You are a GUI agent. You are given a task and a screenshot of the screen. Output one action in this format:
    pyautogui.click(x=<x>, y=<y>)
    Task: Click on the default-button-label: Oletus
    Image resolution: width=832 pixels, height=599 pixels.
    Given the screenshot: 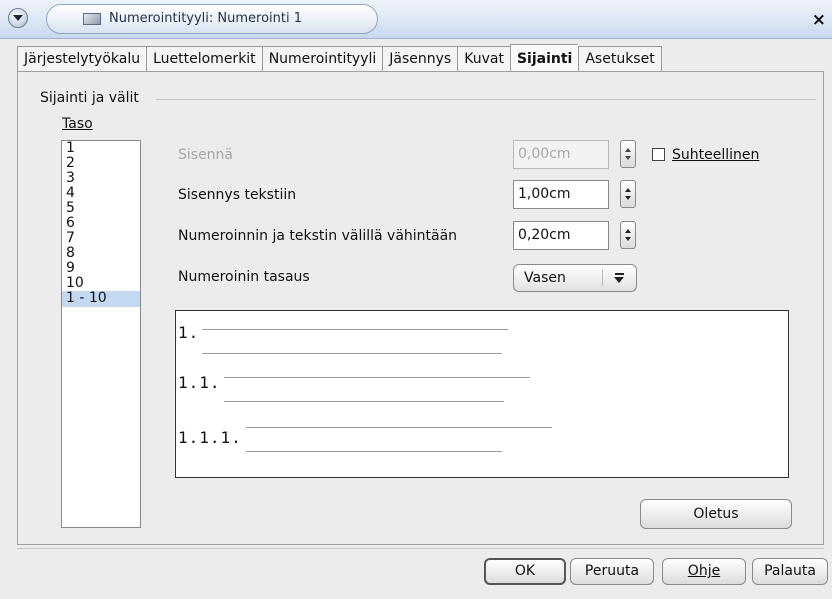 What is the action you would take?
    pyautogui.click(x=716, y=514)
    